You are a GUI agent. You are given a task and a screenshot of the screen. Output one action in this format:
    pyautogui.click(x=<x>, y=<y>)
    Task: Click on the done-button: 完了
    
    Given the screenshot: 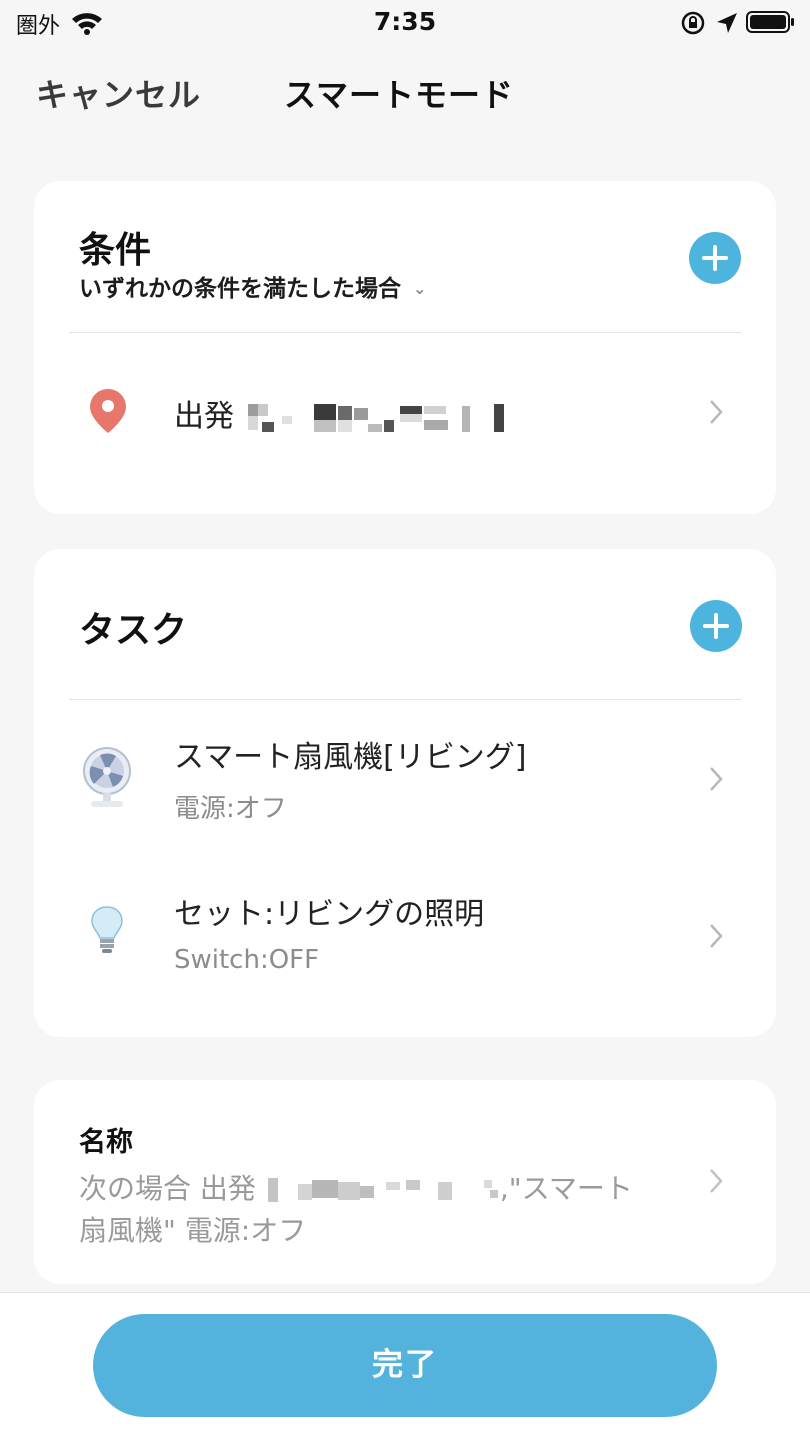 What is the action you would take?
    pyautogui.click(x=405, y=1365)
    